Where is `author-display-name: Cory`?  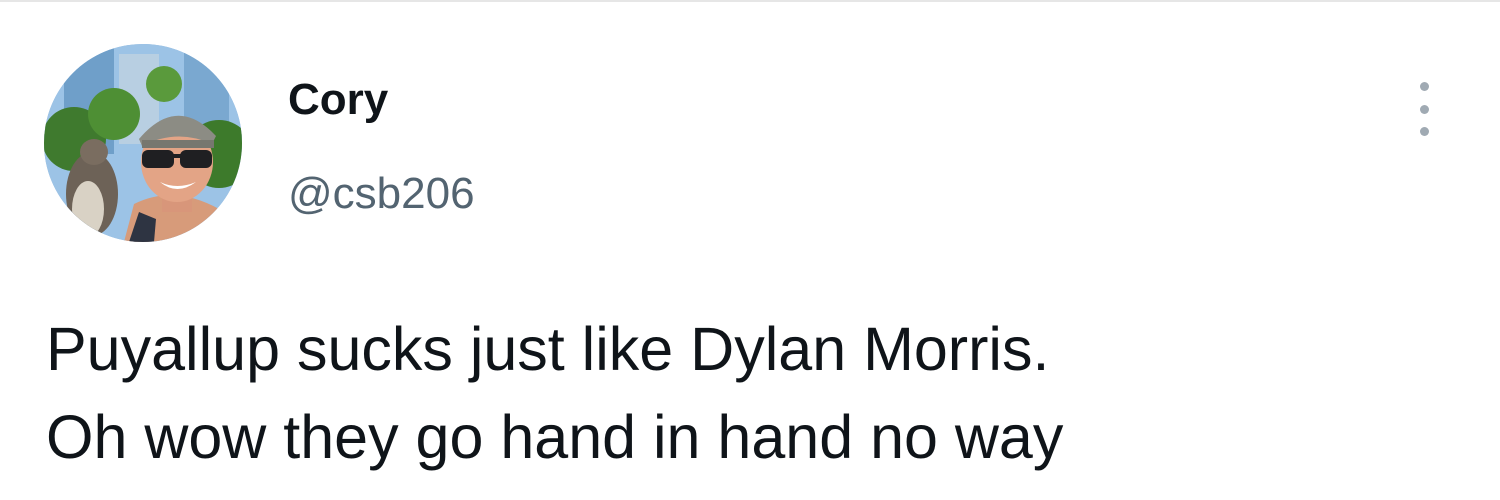 author-display-name: Cory is located at coordinates (338, 100).